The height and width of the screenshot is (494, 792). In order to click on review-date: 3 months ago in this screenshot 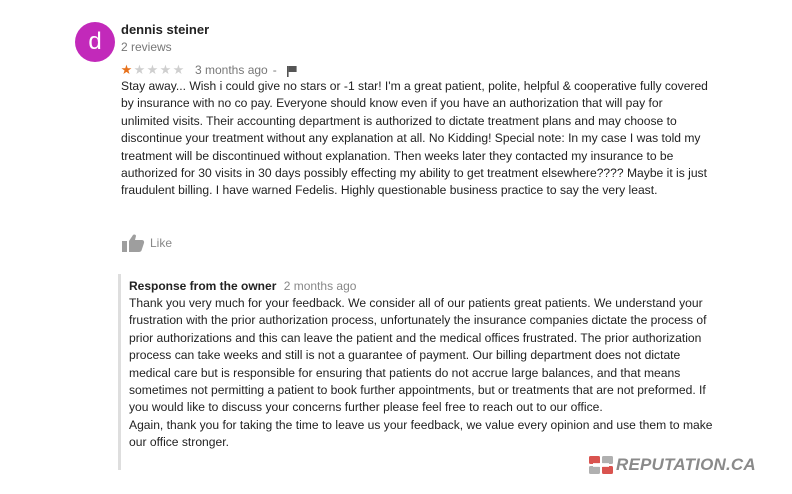, I will do `click(231, 70)`.